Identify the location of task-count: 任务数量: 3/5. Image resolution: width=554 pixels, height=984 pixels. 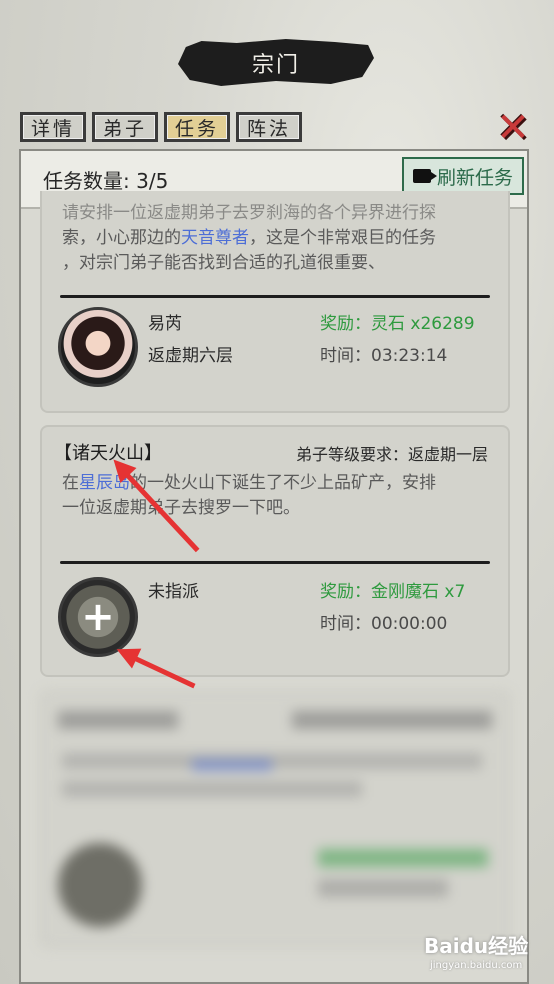
(105, 179).